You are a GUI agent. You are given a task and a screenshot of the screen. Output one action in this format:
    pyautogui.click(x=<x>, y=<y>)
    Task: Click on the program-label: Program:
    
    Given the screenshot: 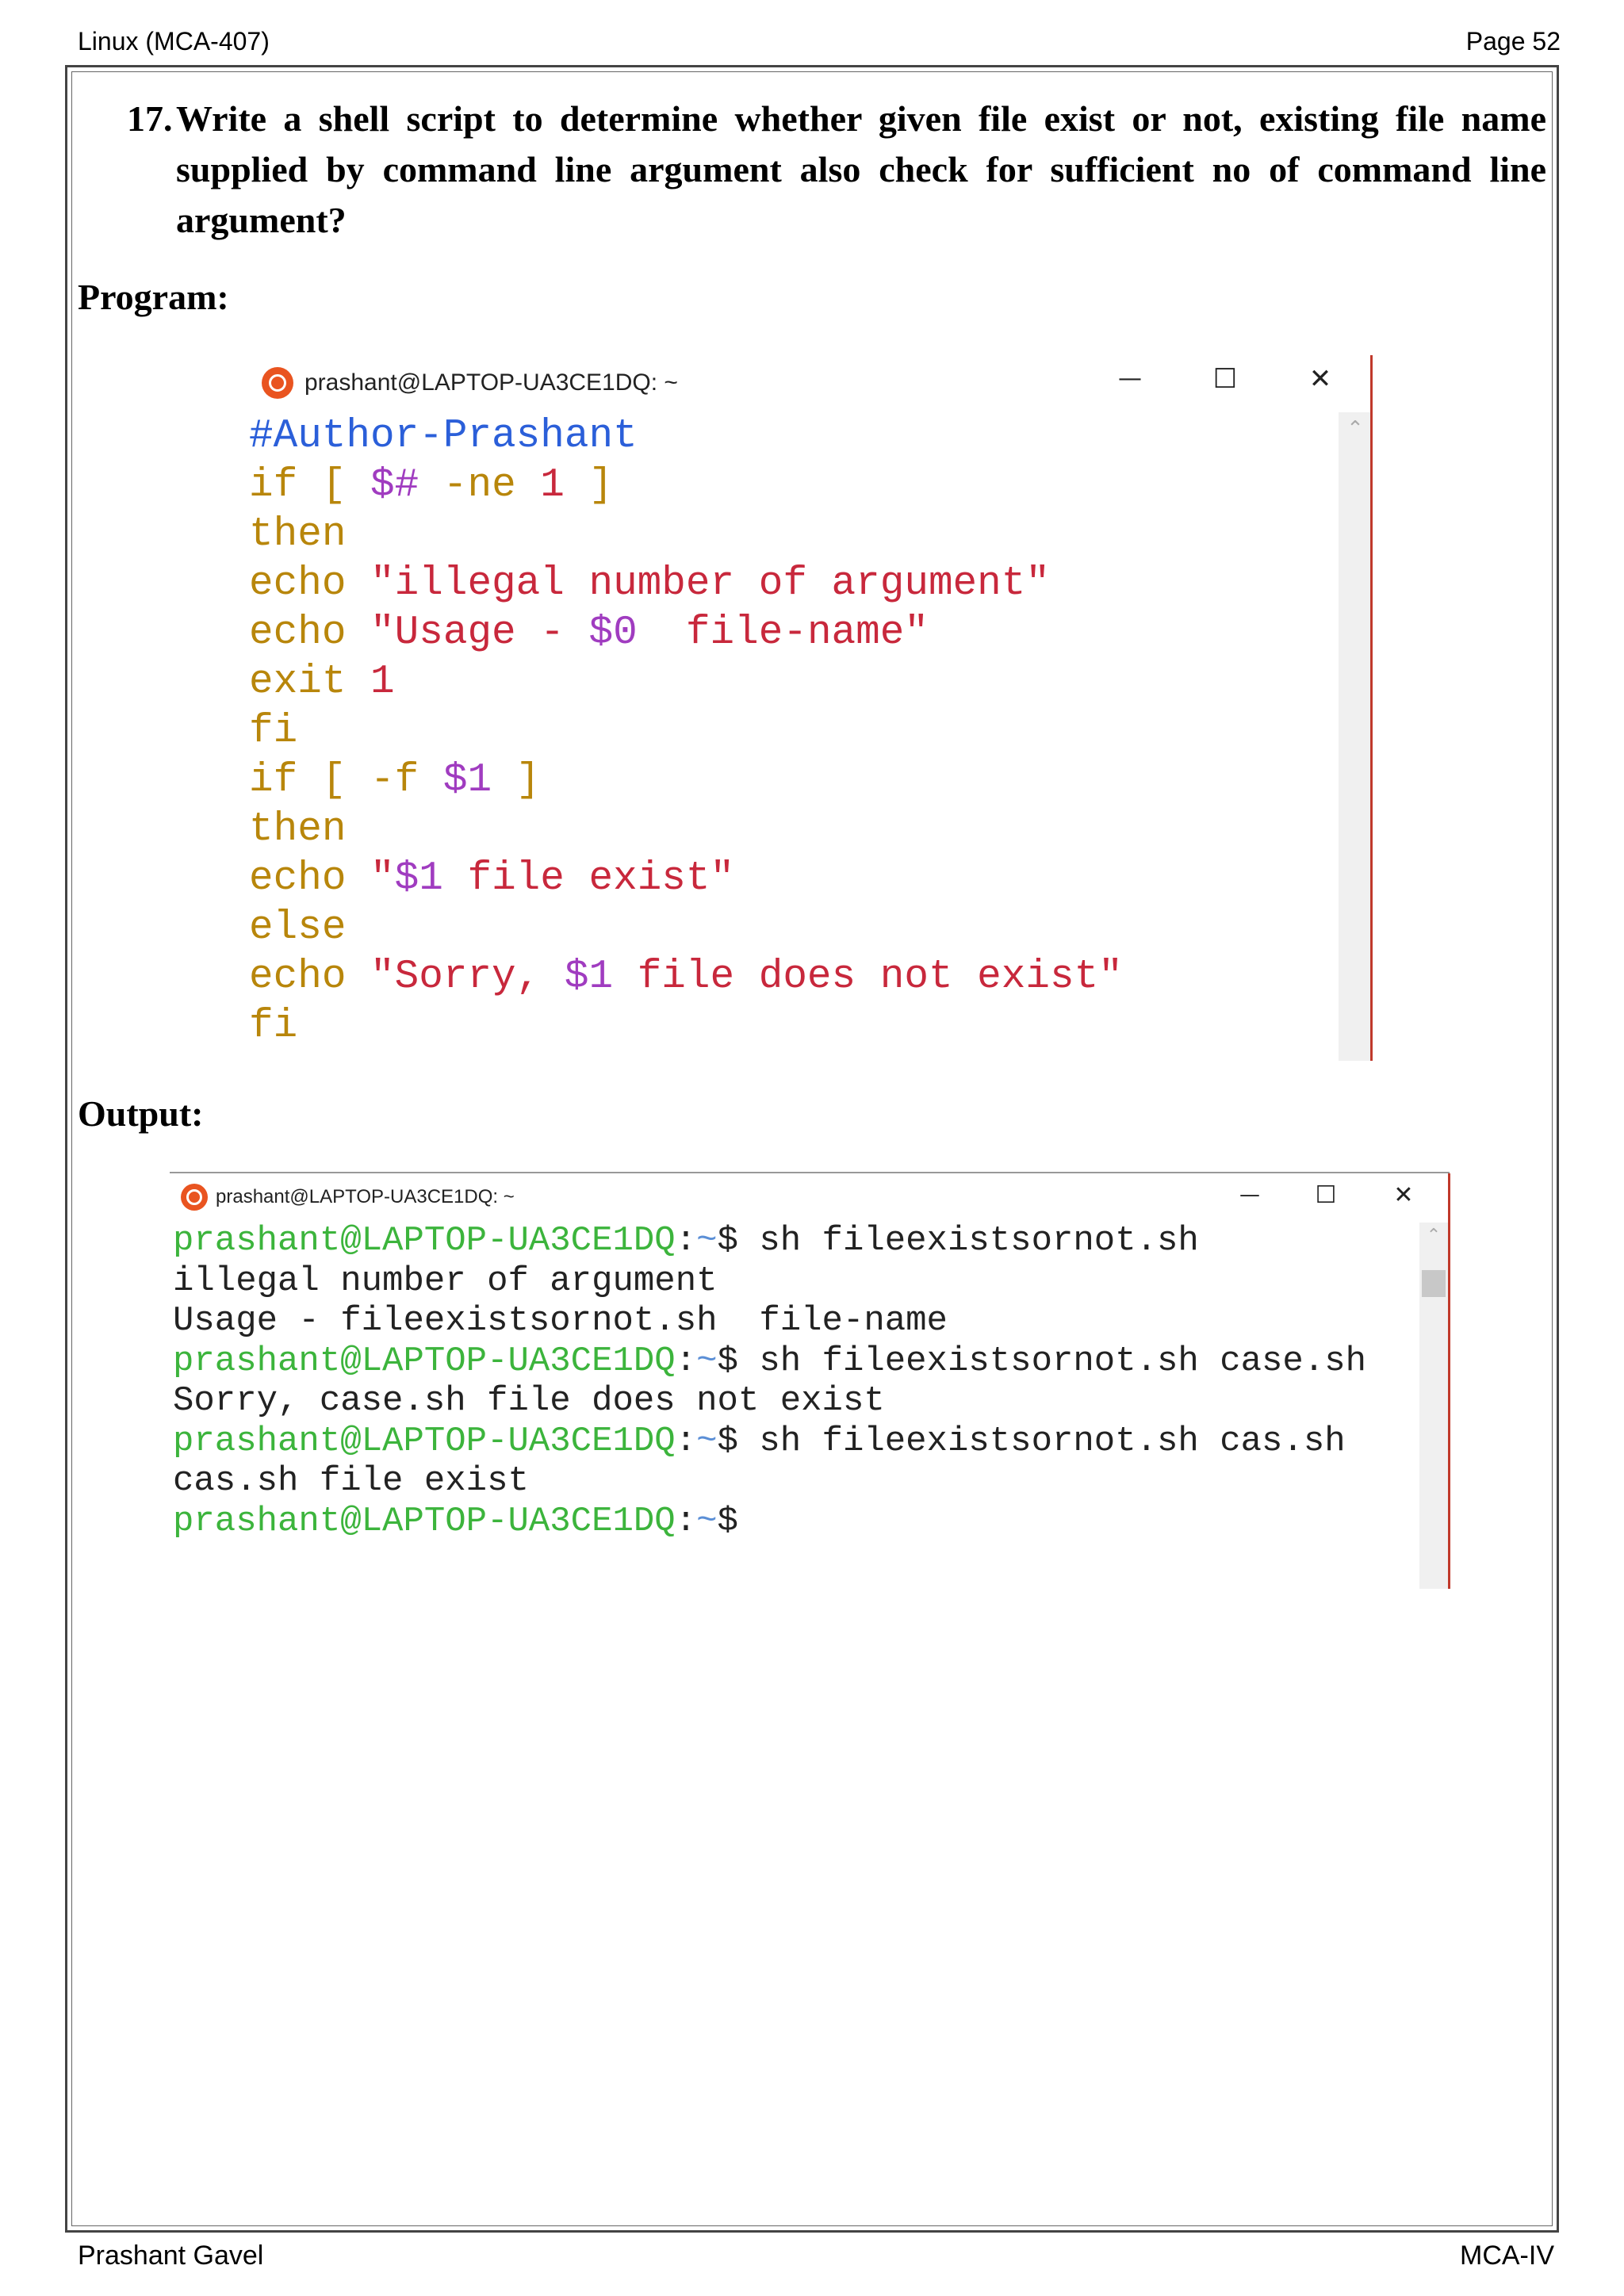 What is the action you would take?
    pyautogui.click(x=153, y=297)
    